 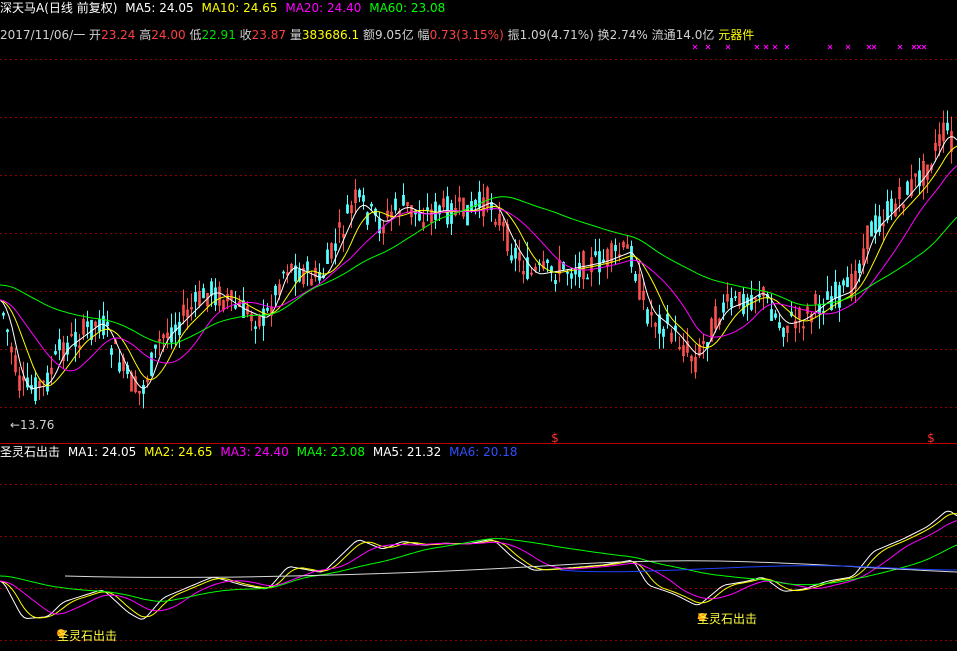 What do you see at coordinates (331, 452) in the screenshot?
I see `ma4-legend: MA4: 23.08` at bounding box center [331, 452].